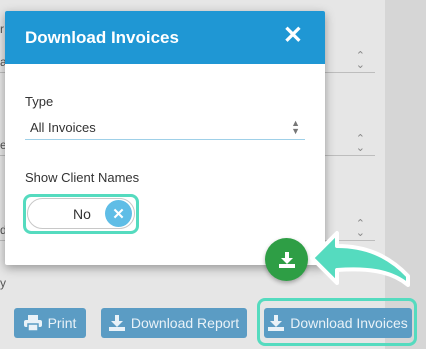  I want to click on modal-header: Download Invoices ✕, so click(165, 37).